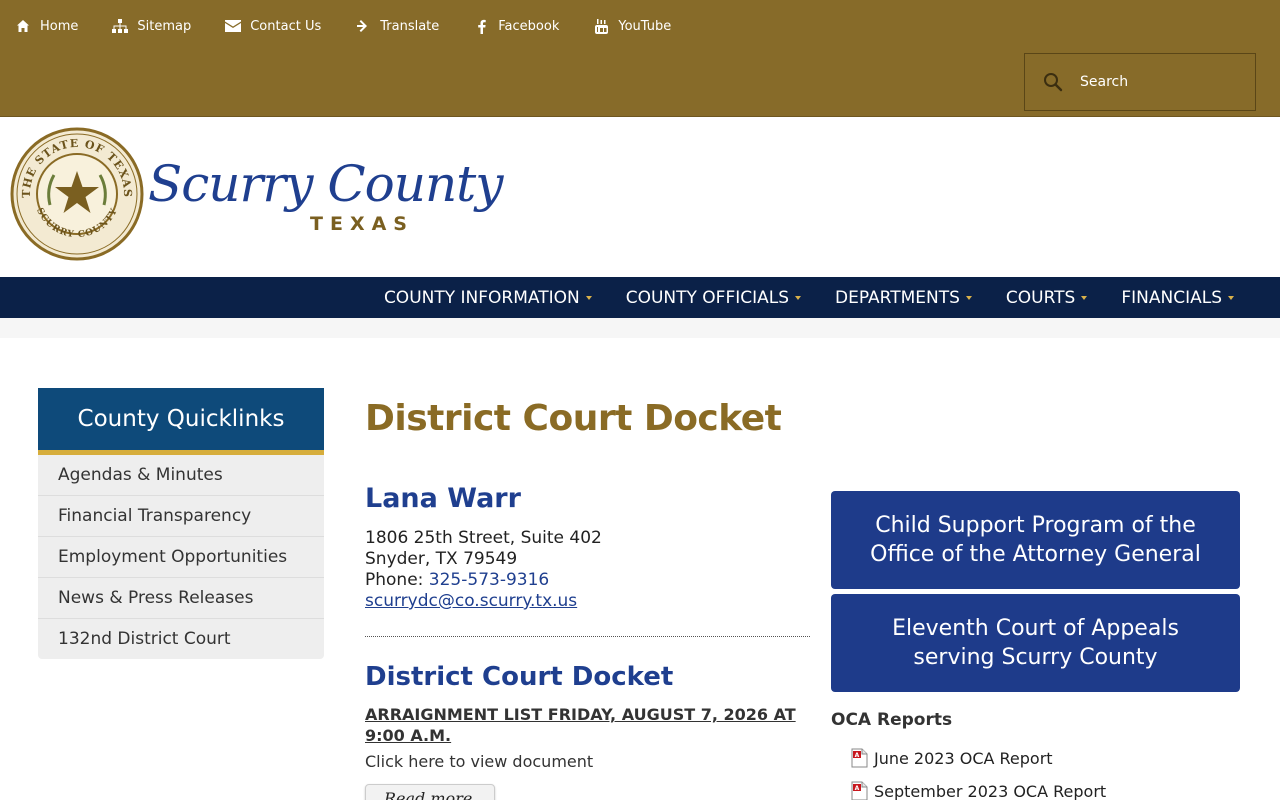  I want to click on youtube-icon, so click(601, 26).